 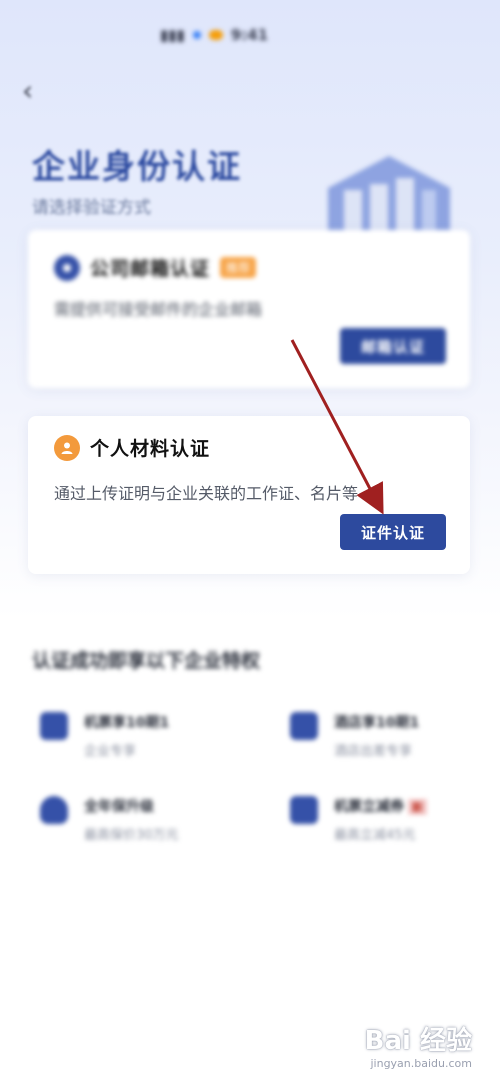 What do you see at coordinates (215, 35) in the screenshot?
I see `battery-icon` at bounding box center [215, 35].